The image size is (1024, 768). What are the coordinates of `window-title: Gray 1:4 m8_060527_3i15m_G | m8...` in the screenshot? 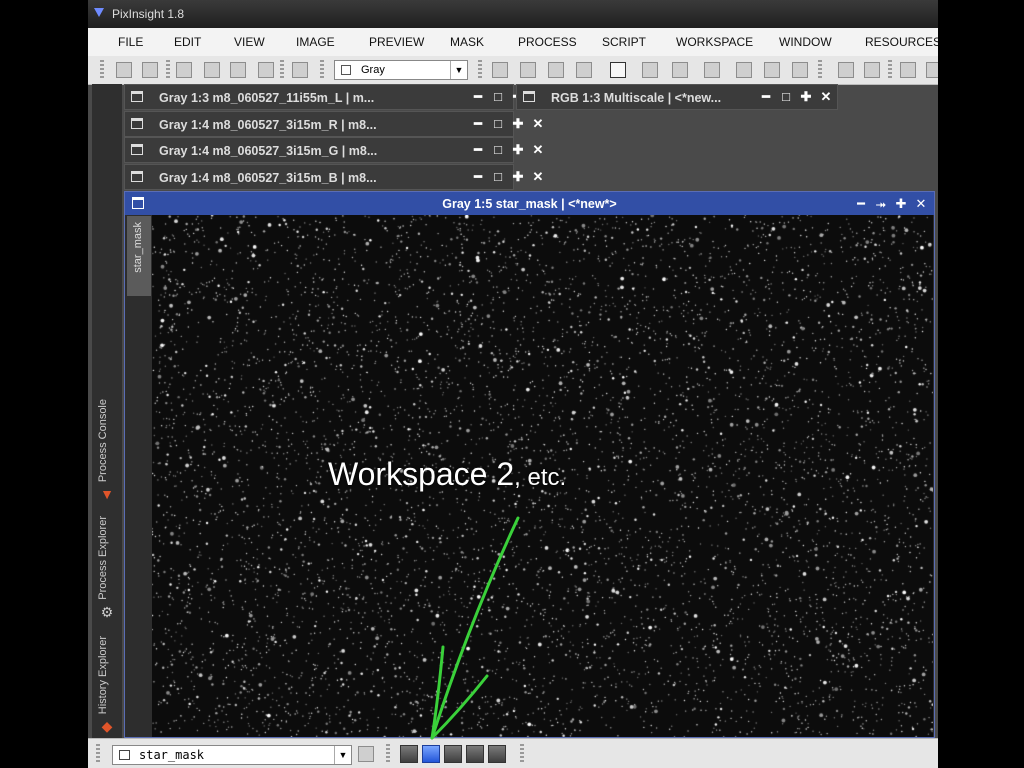 It's located at (268, 151).